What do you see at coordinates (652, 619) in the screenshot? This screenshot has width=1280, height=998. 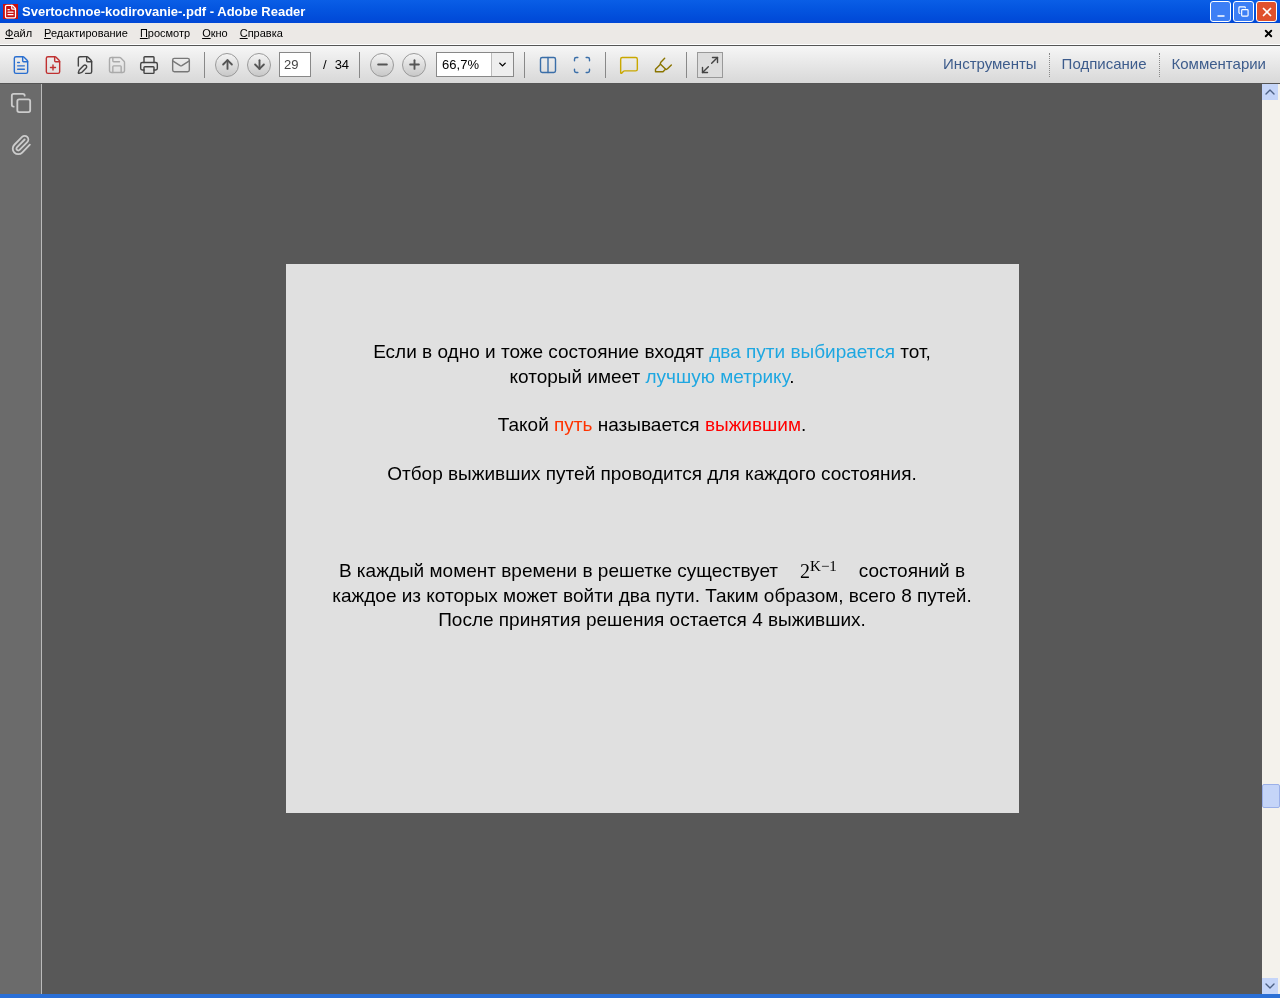 I see `slide-text: После принятия решения остается 4 выживших.` at bounding box center [652, 619].